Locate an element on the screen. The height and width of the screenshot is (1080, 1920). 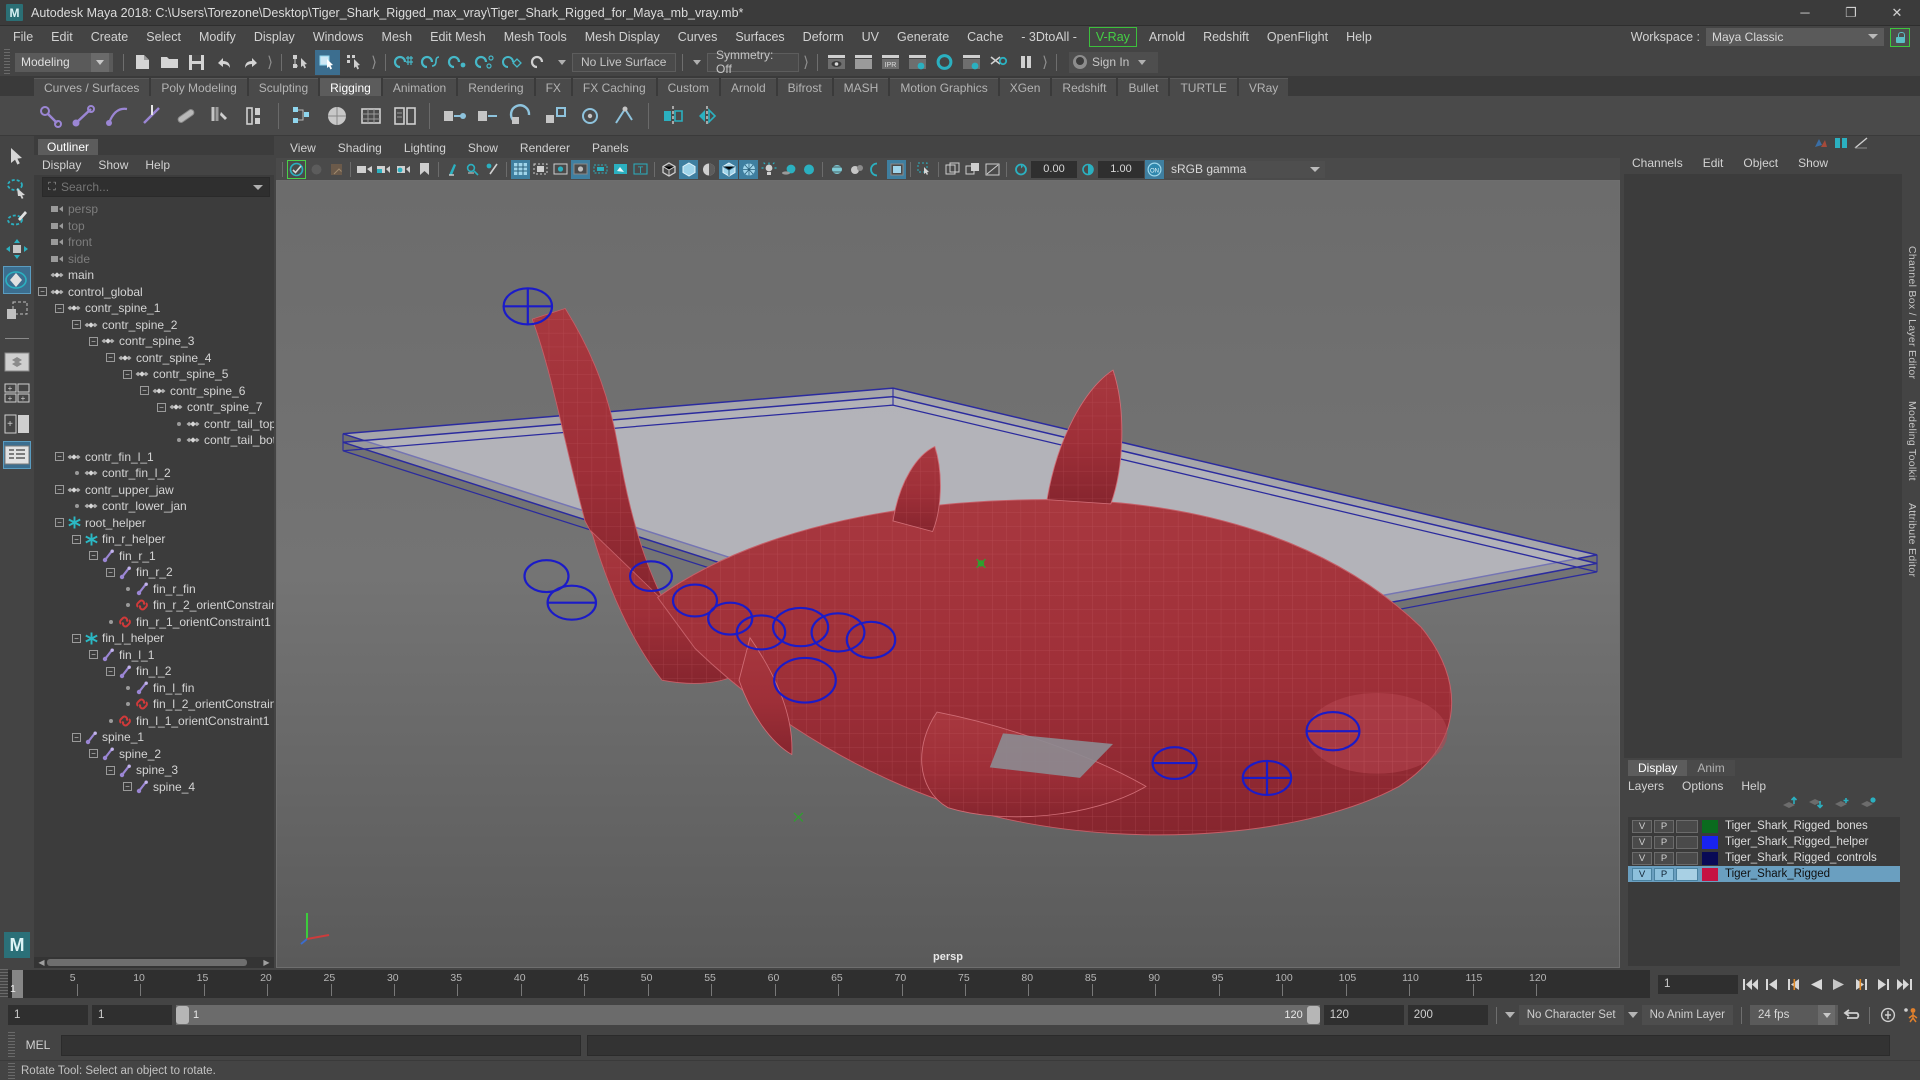
outliner-item-contr_lower_jan: contr_lower_jan is located at coordinates (154, 506).